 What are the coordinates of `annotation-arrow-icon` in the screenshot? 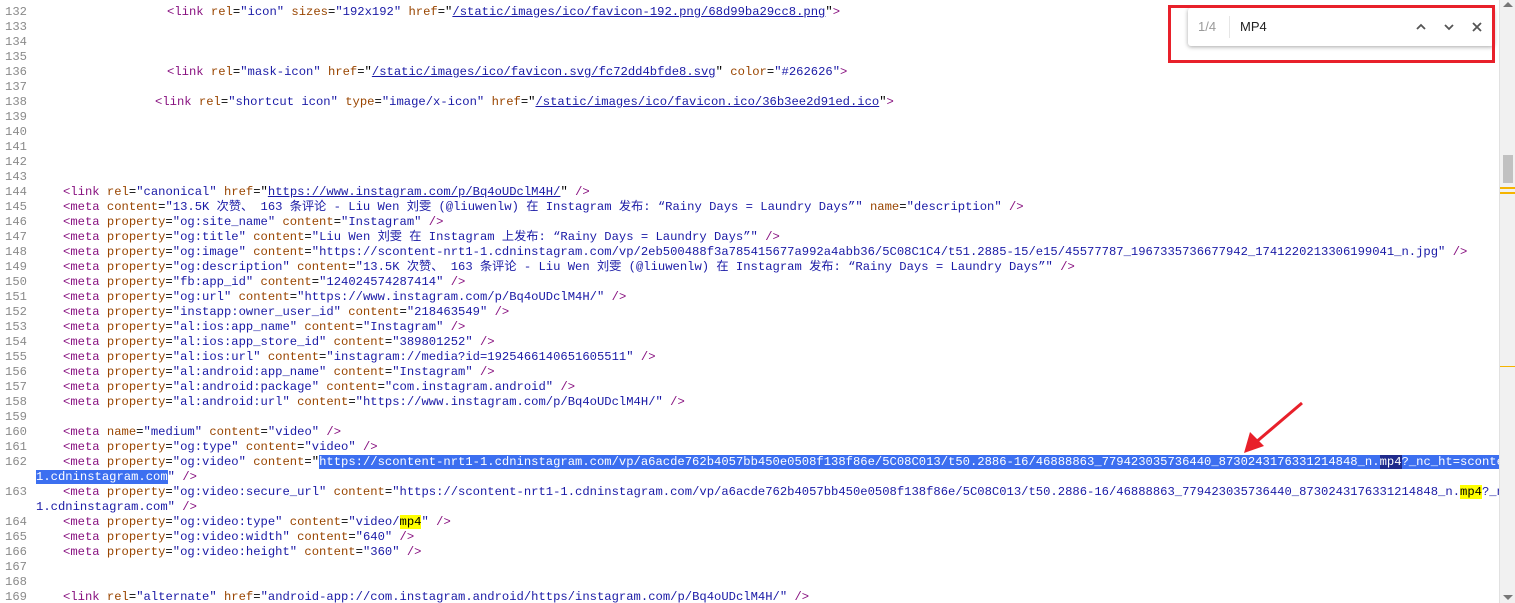 It's located at (1273, 427).